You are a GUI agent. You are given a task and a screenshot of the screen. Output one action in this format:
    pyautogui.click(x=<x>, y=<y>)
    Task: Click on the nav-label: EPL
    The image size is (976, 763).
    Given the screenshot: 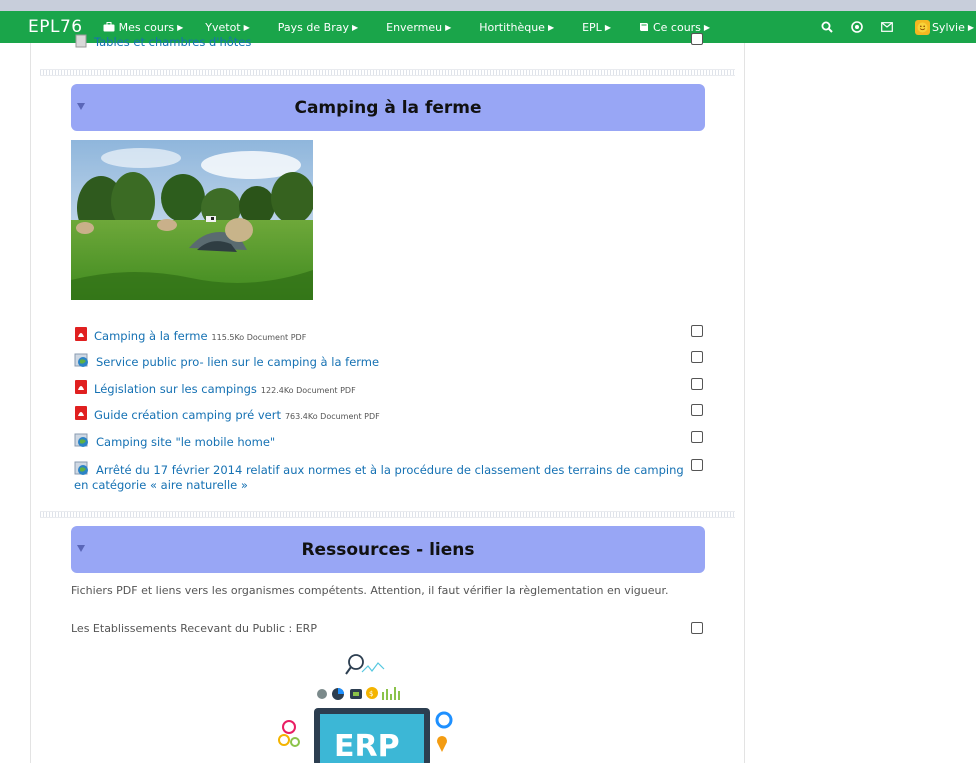 What is the action you would take?
    pyautogui.click(x=592, y=27)
    